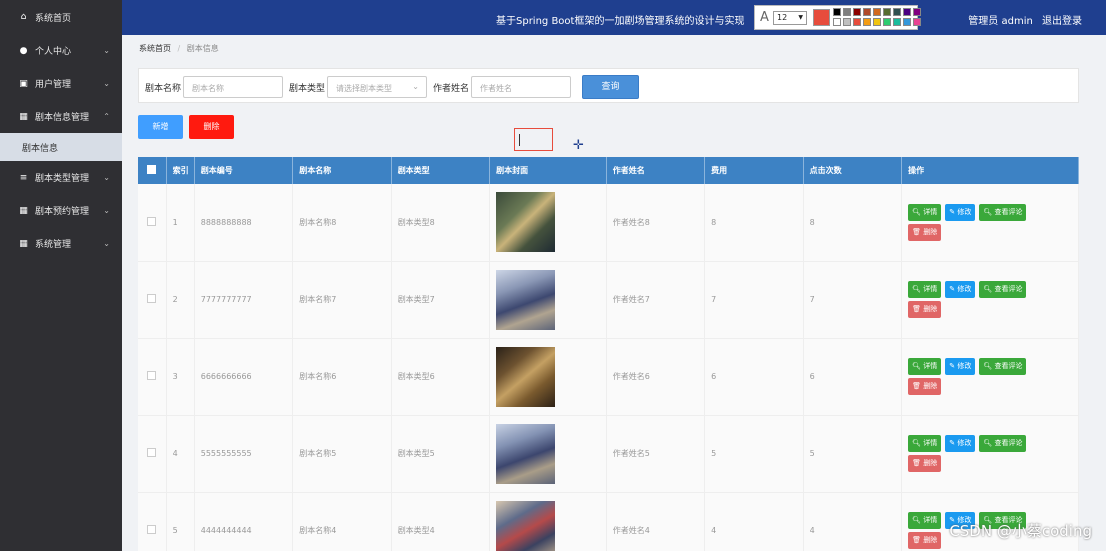 Image resolution: width=1106 pixels, height=551 pixels. What do you see at coordinates (782, 17) in the screenshot?
I see `font-size-value: 12` at bounding box center [782, 17].